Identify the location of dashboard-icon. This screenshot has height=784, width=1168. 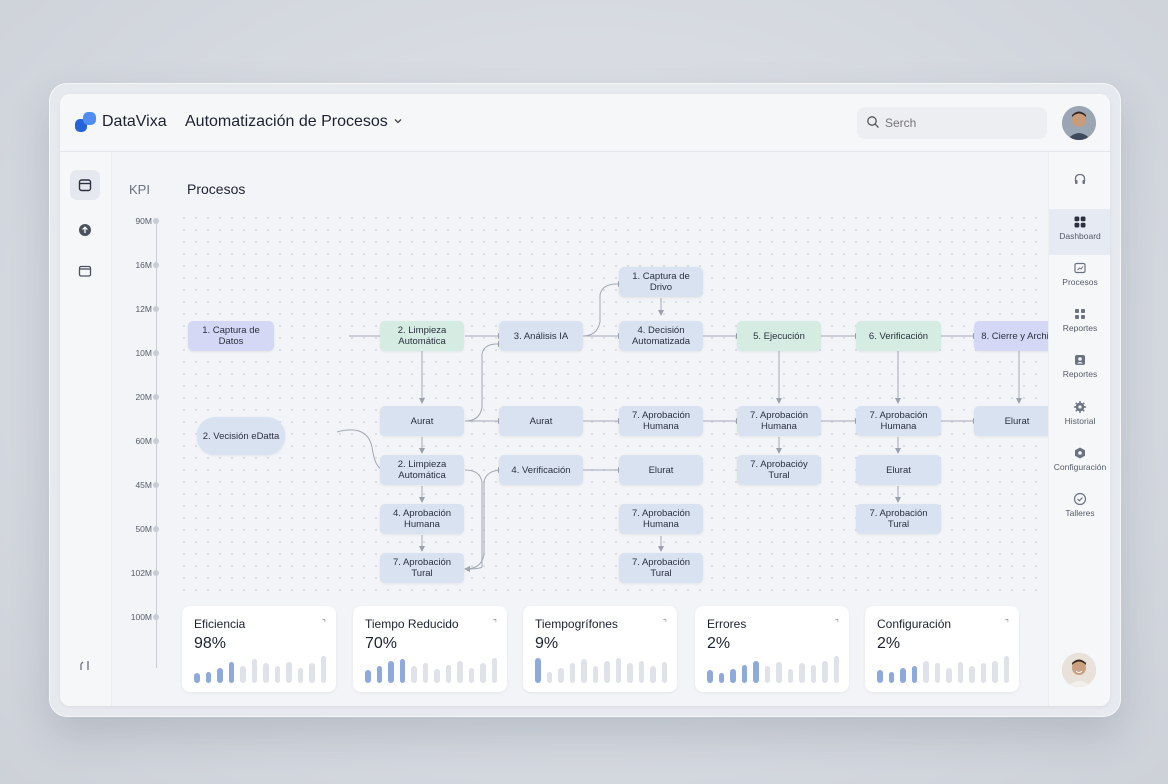
(1080, 222).